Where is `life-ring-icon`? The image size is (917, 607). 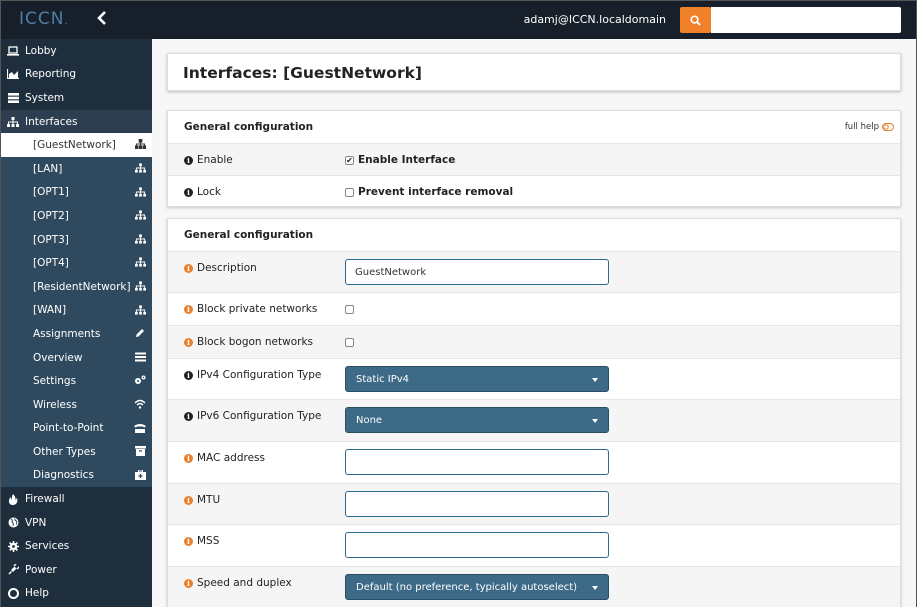 life-ring-icon is located at coordinates (13, 593).